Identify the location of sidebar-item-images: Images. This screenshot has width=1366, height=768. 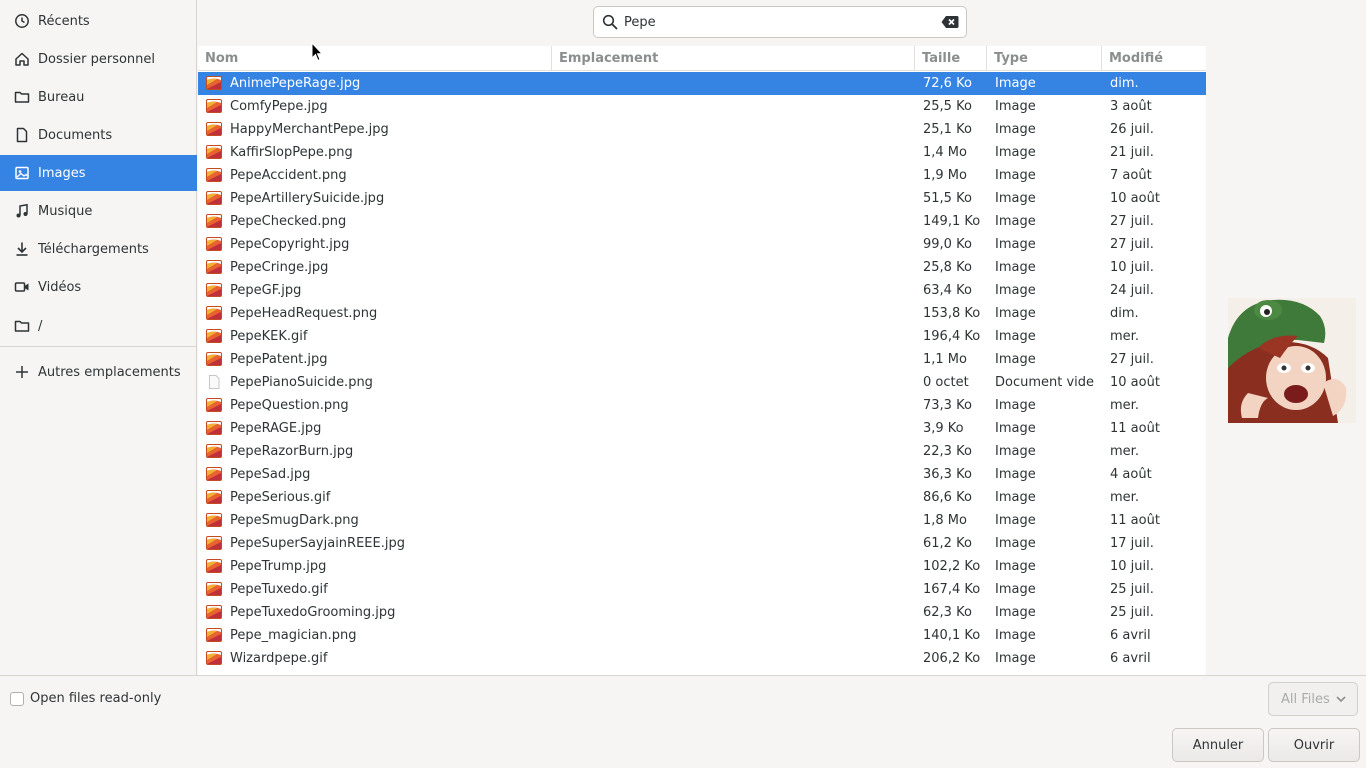
(98, 173).